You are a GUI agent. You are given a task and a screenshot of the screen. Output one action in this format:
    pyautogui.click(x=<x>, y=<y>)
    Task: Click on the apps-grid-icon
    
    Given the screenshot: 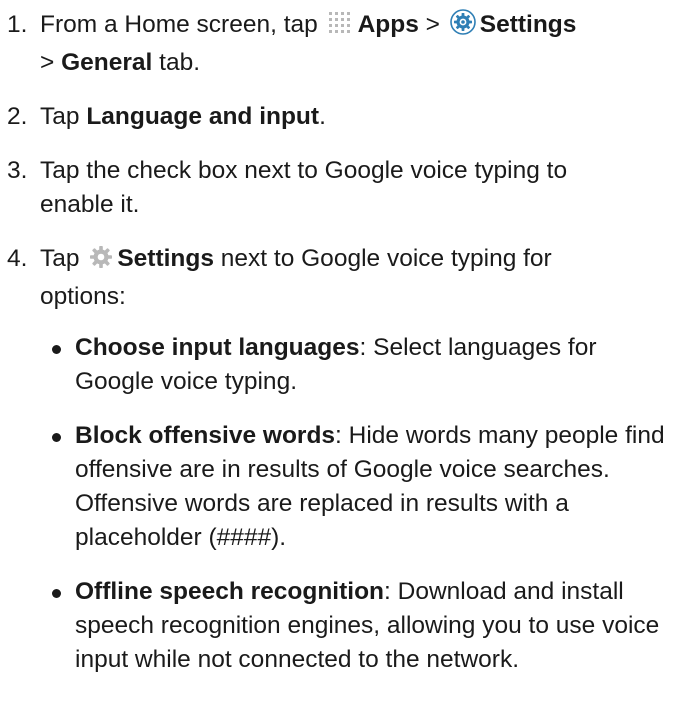 What is the action you would take?
    pyautogui.click(x=341, y=28)
    